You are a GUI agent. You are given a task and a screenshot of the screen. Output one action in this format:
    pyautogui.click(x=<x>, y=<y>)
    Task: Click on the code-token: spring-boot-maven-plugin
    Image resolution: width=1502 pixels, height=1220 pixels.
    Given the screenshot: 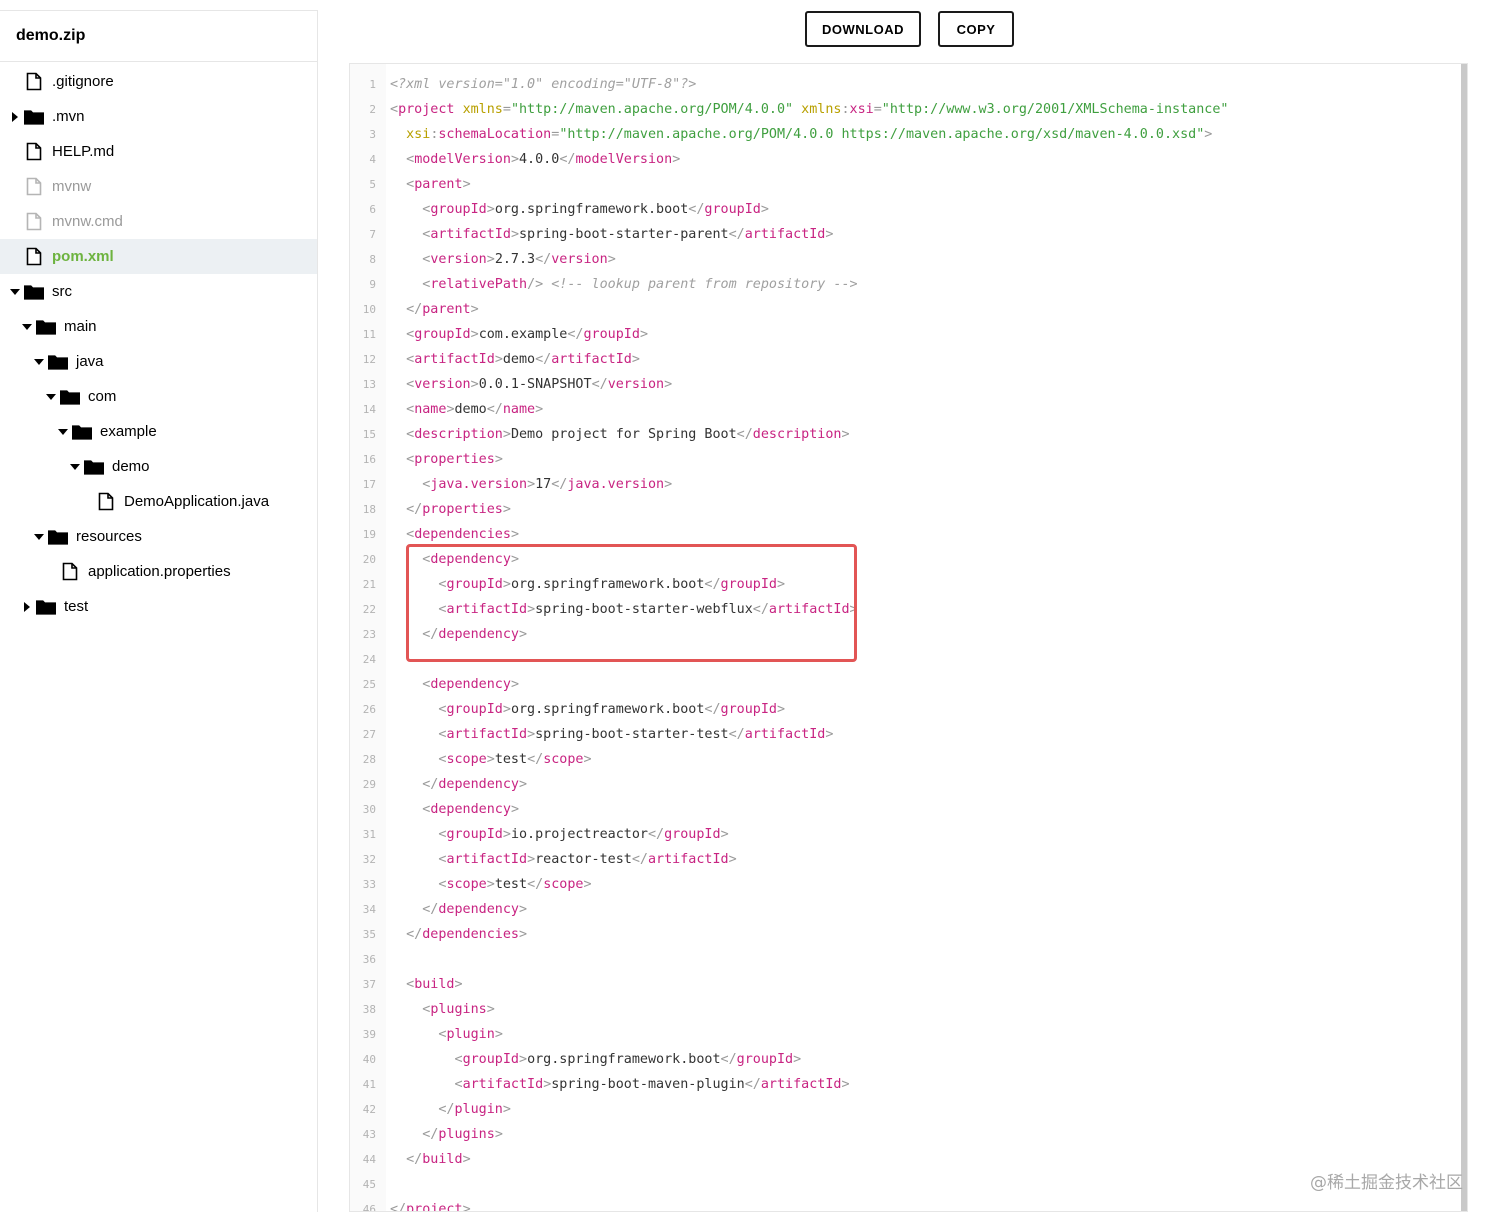 What is the action you would take?
    pyautogui.click(x=648, y=1084)
    